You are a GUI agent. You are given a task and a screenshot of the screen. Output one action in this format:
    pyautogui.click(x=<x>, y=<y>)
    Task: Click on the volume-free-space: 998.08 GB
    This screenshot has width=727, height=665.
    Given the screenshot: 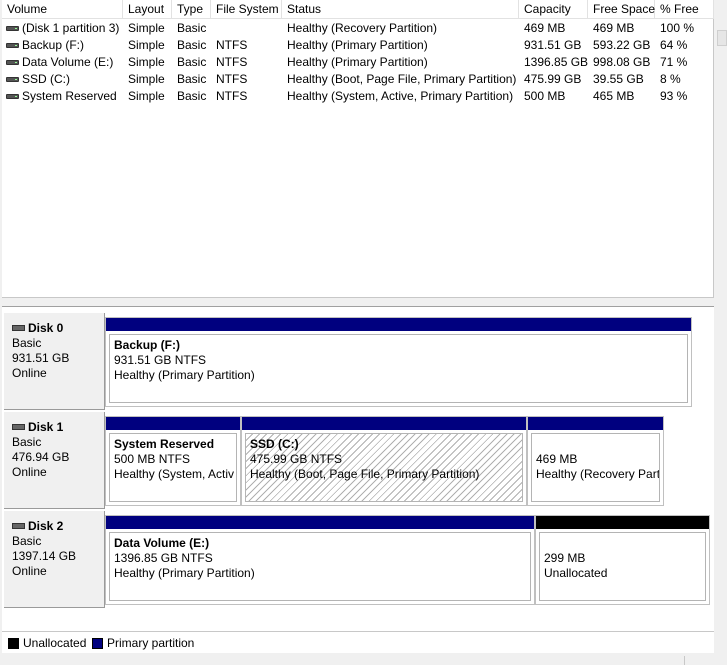 What is the action you would take?
    pyautogui.click(x=622, y=62)
    